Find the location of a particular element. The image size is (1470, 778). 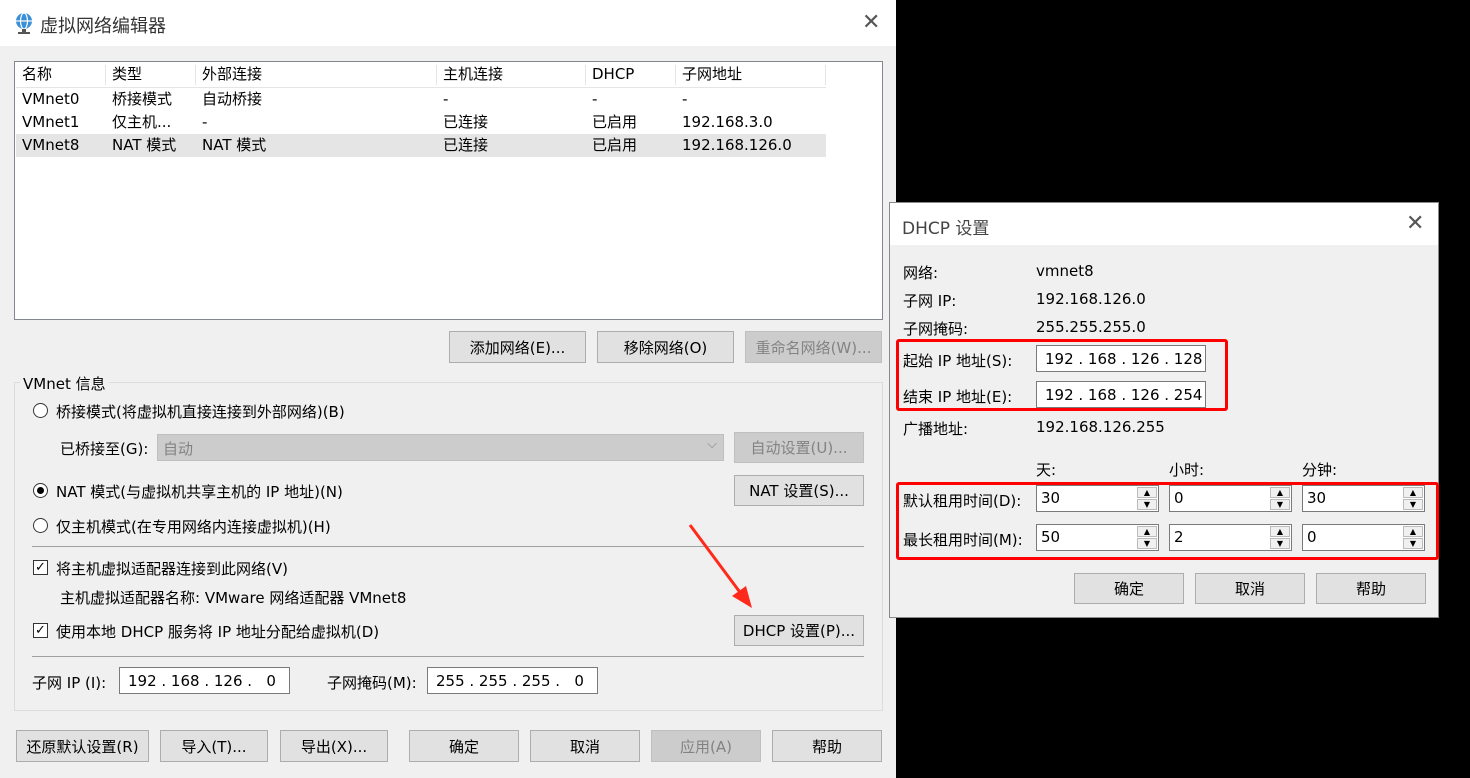

stepper-value: 30 is located at coordinates (1317, 498).